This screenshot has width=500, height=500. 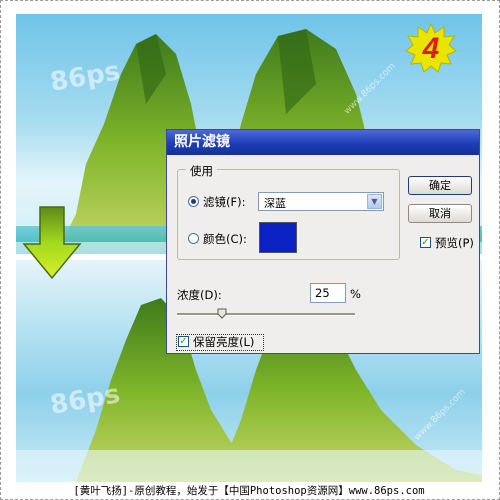 I want to click on density-input: 25, so click(x=328, y=293).